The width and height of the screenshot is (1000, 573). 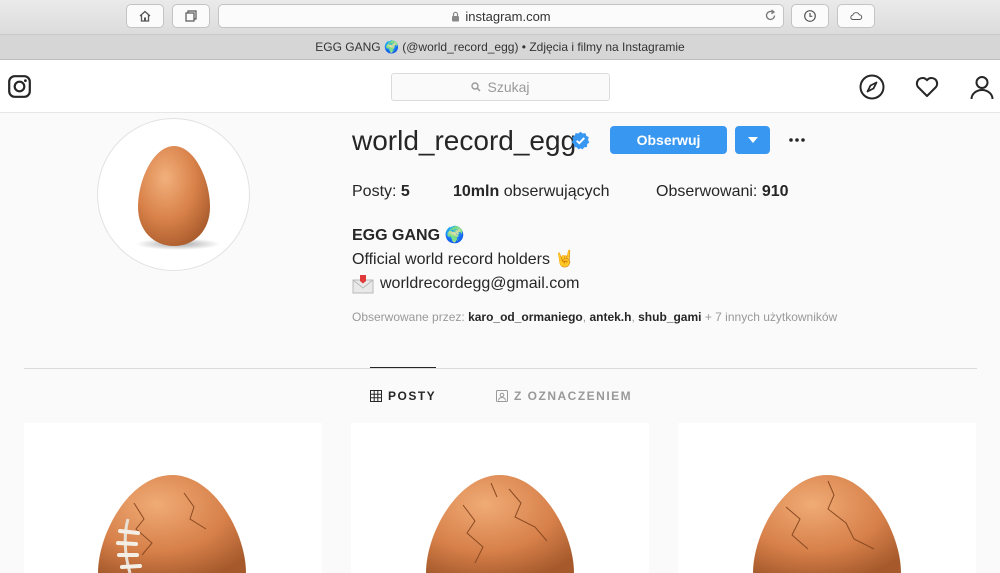 I want to click on egg-avatar-image, so click(x=178, y=198).